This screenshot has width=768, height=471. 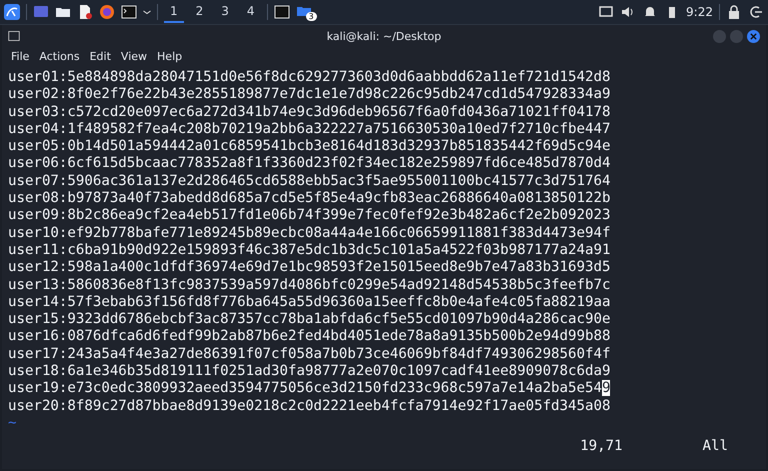 What do you see at coordinates (310, 337) in the screenshot?
I see `terminal-line: user16:0876dfca6d6fedf99b2ab87b6e2fed4bd4051ede78a8a9135b500b2e94d99b88` at bounding box center [310, 337].